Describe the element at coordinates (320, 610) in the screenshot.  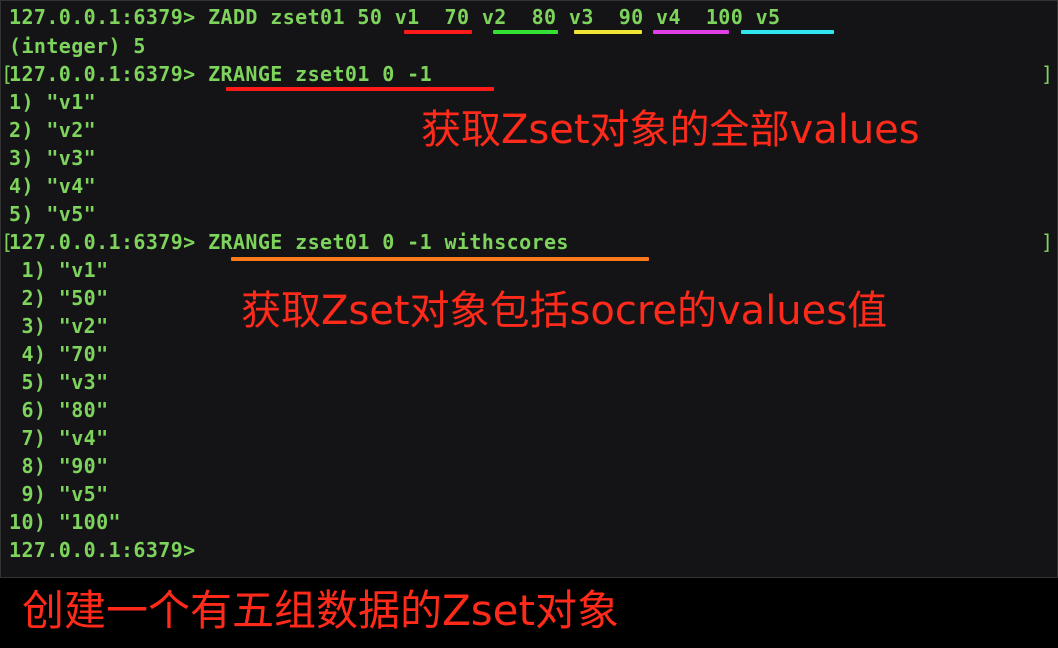
I see `annotation-zadd-create: 创建一个有五组数据的Zset对象` at that location.